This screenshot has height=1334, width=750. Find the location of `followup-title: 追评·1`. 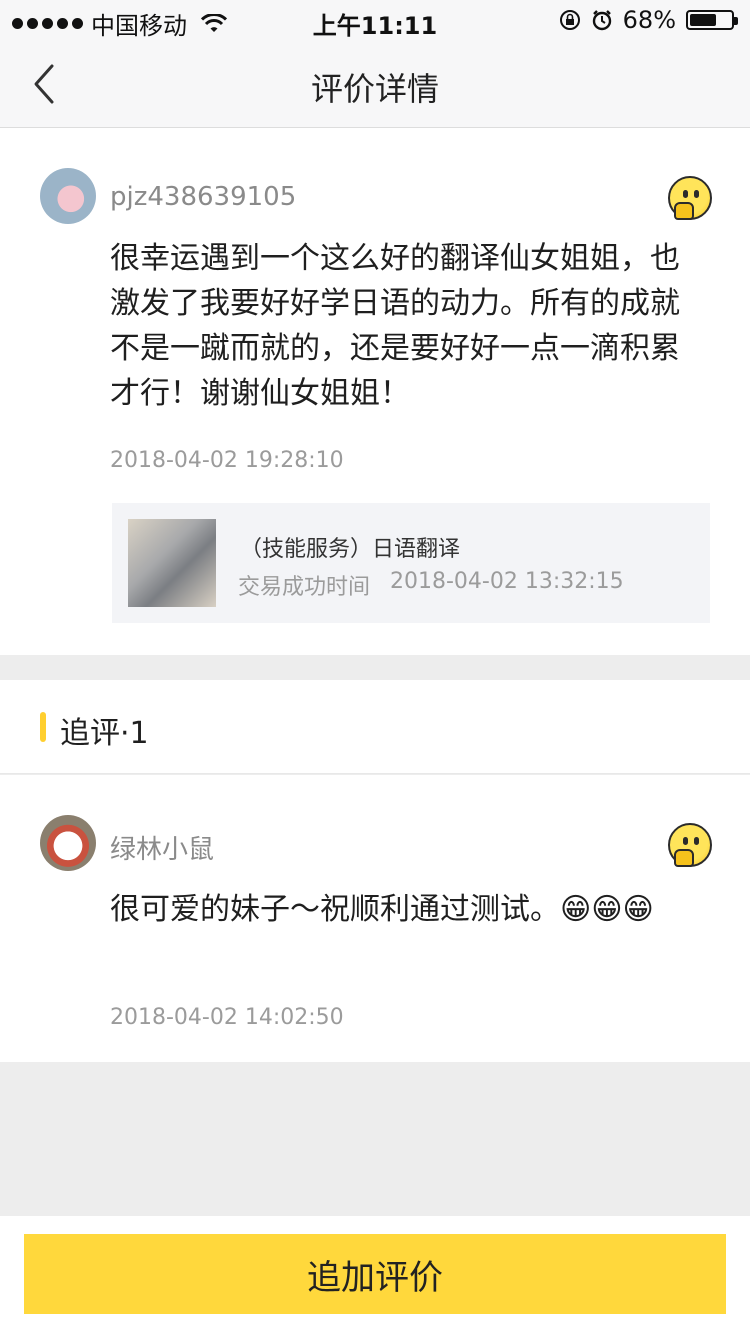

followup-title: 追评·1 is located at coordinates (104, 733).